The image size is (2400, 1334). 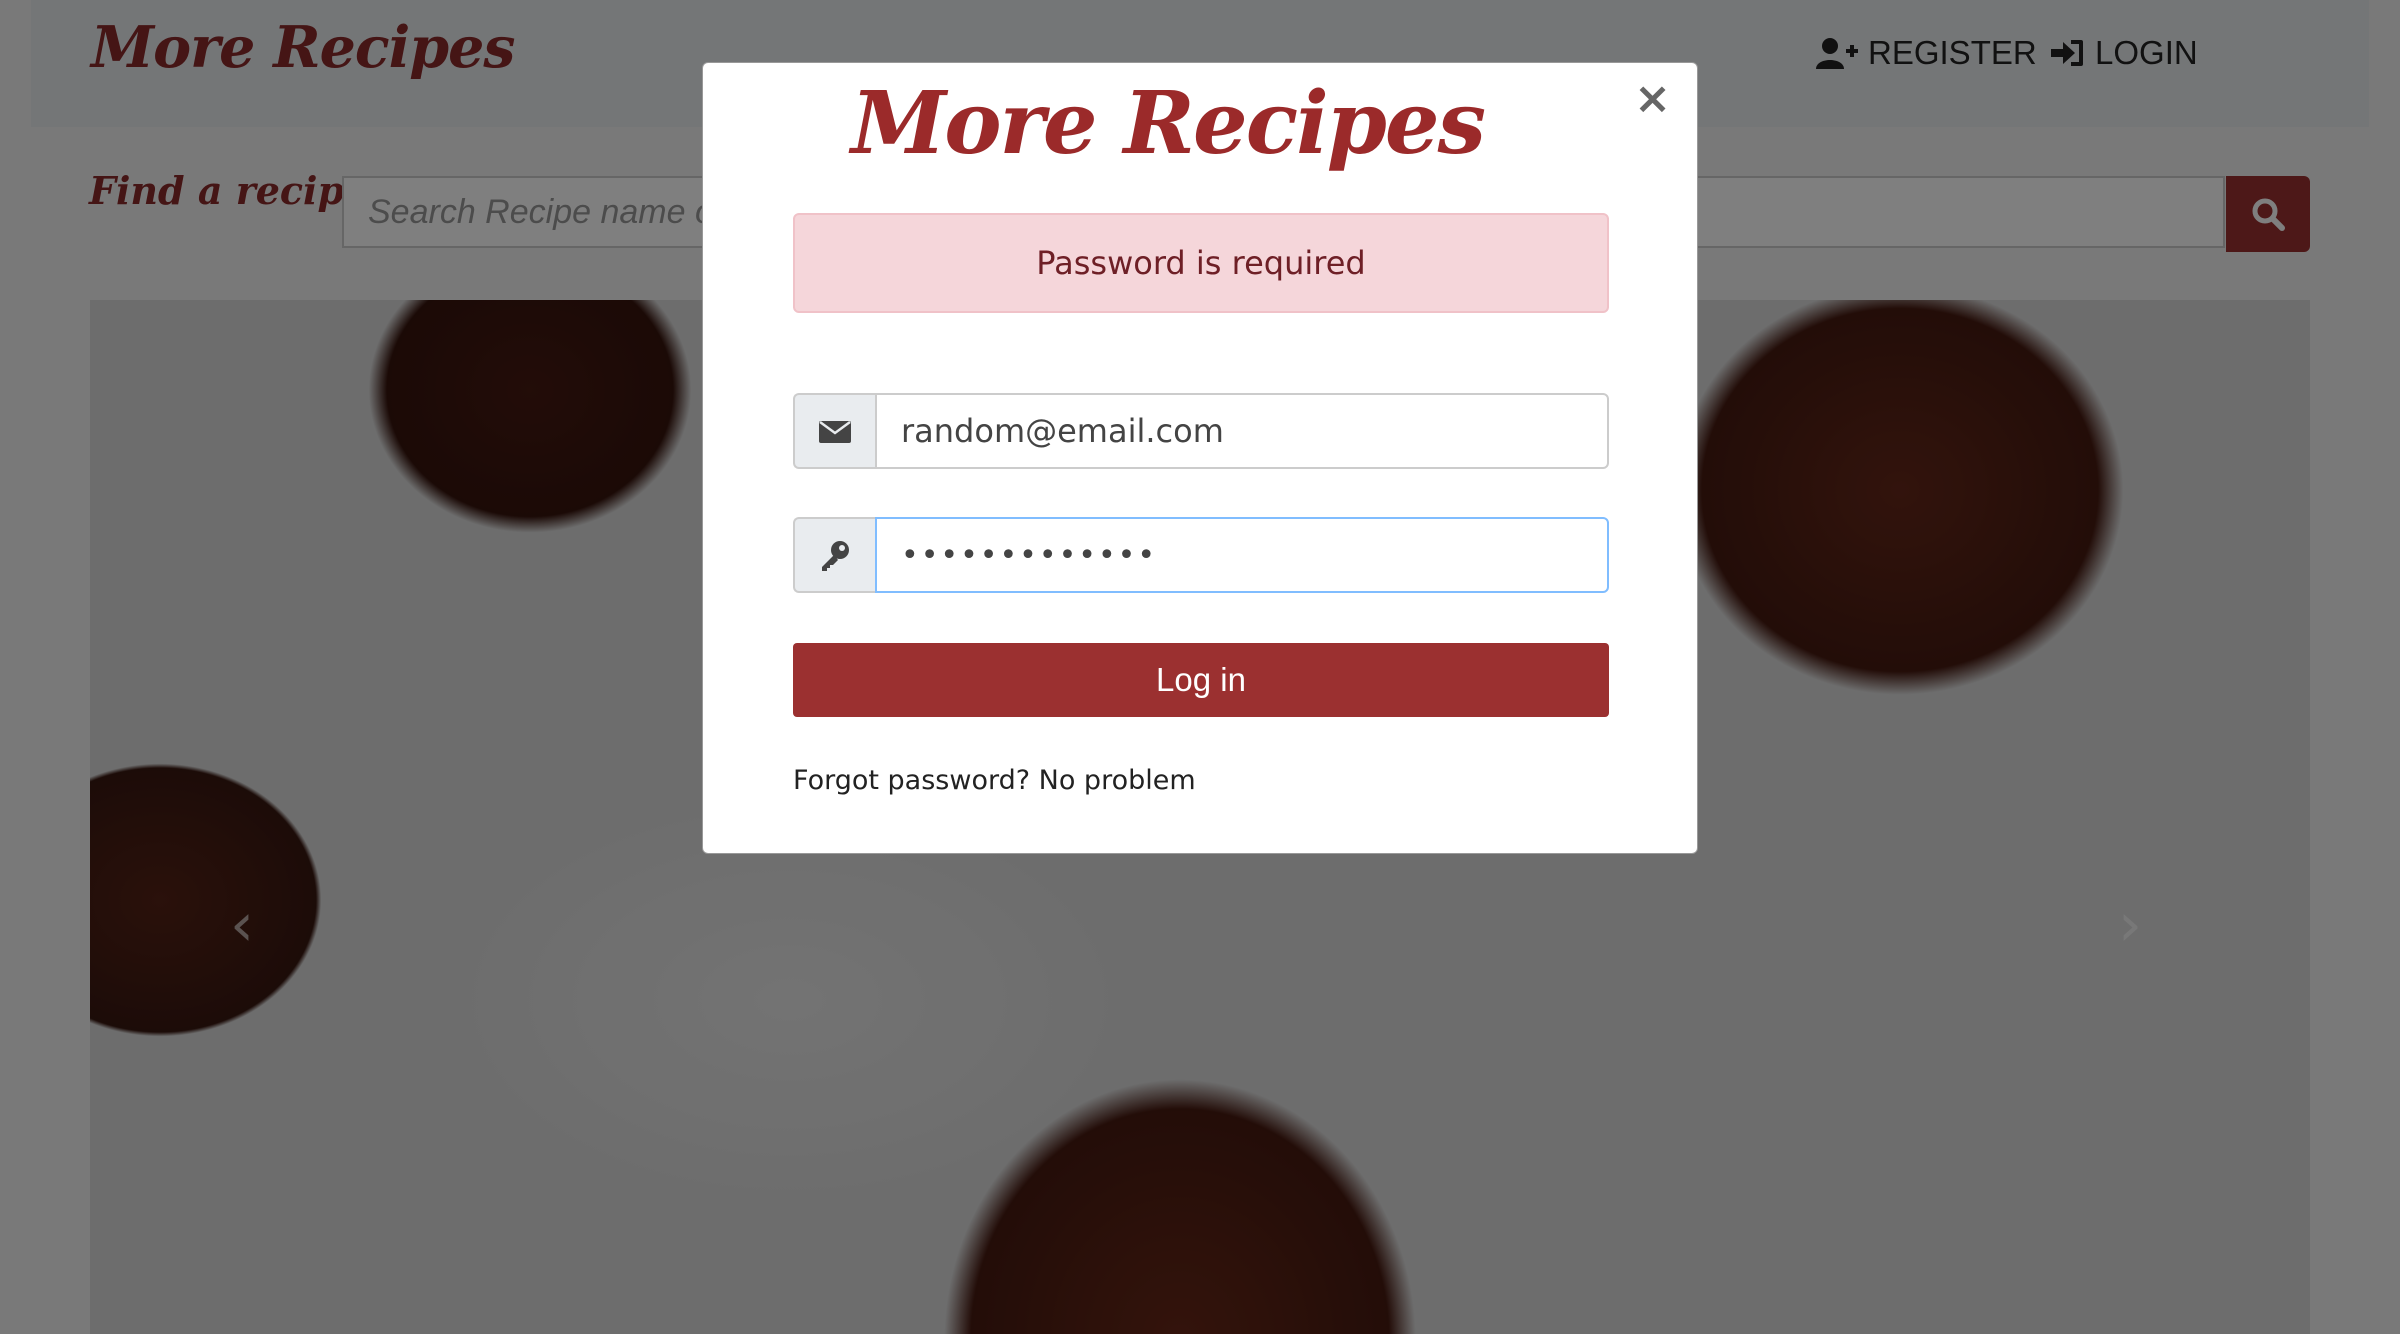 What do you see at coordinates (1242, 431) in the screenshot?
I see `email-field` at bounding box center [1242, 431].